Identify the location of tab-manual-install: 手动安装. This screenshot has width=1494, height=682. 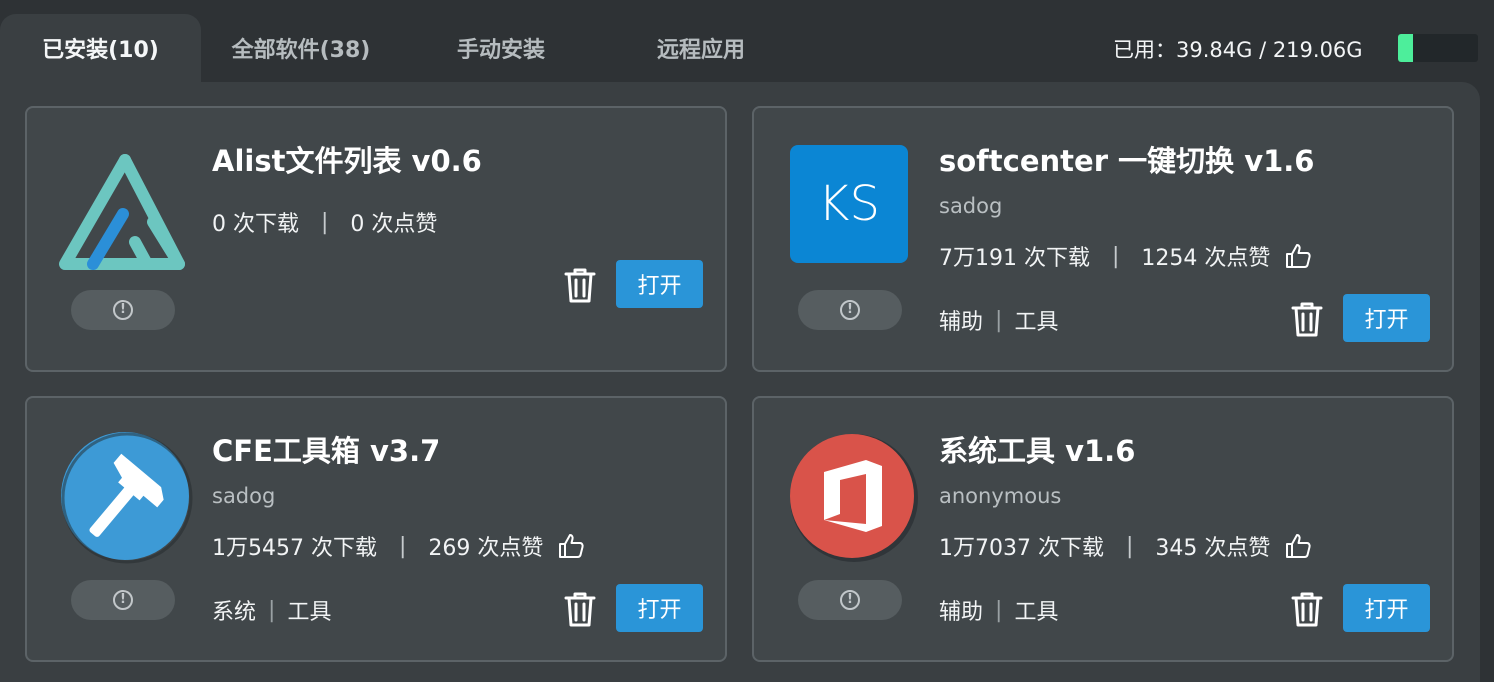
(501, 48).